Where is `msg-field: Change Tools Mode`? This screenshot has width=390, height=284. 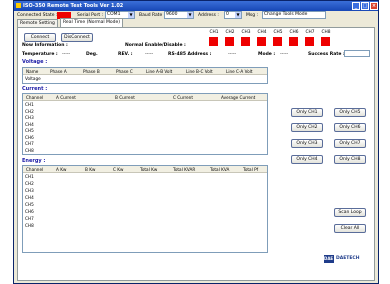
msg-field: Change Tools Mode is located at coordinates (294, 15).